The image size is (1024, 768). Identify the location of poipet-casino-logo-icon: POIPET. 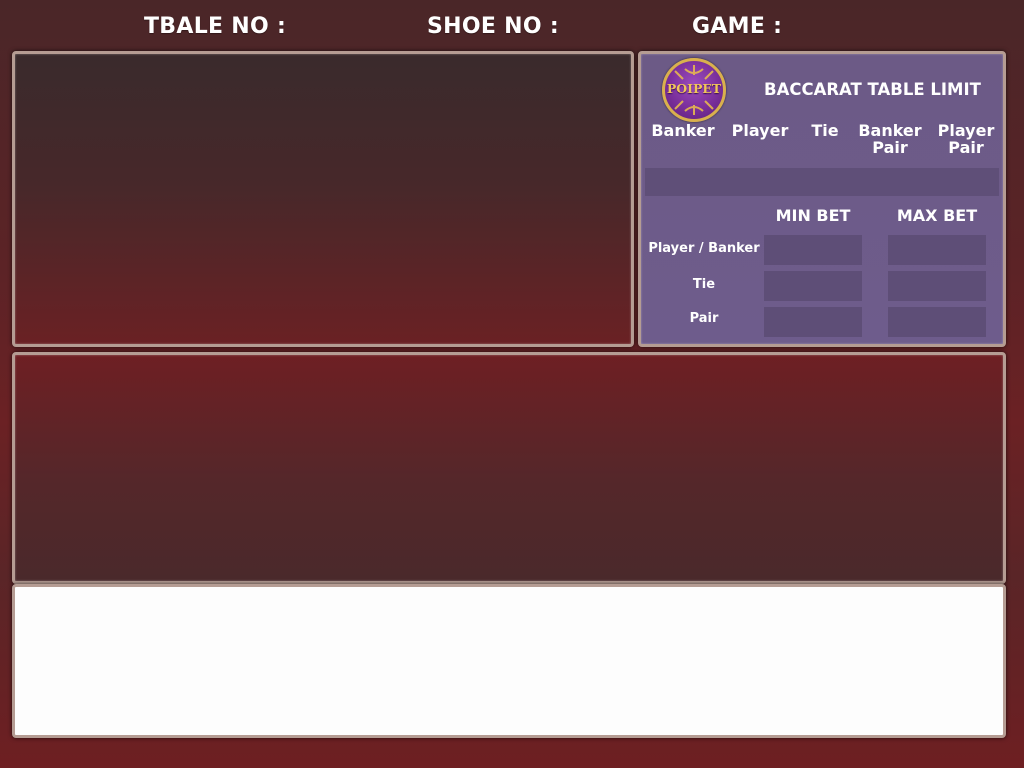
(694, 90).